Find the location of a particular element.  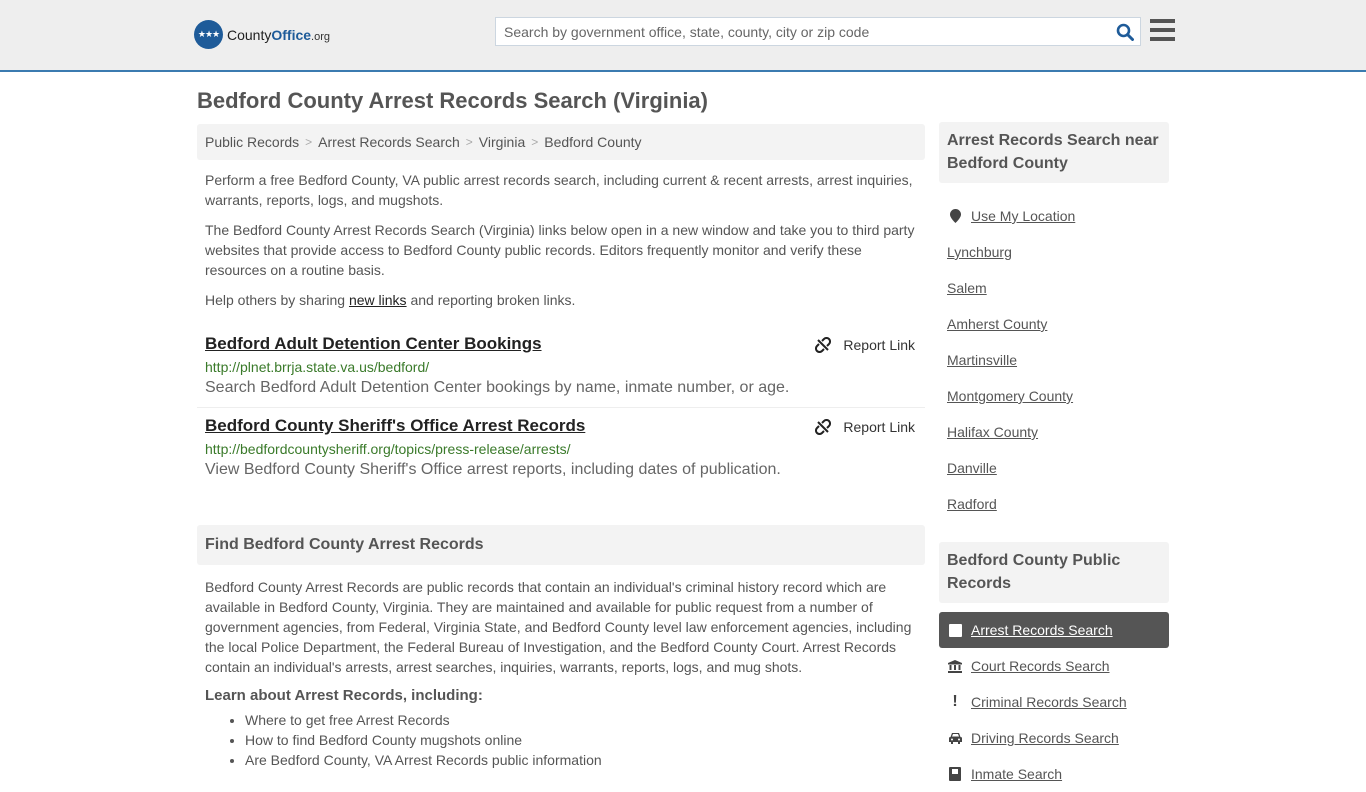

use-my-location-link: Use My Location is located at coordinates (1023, 216).